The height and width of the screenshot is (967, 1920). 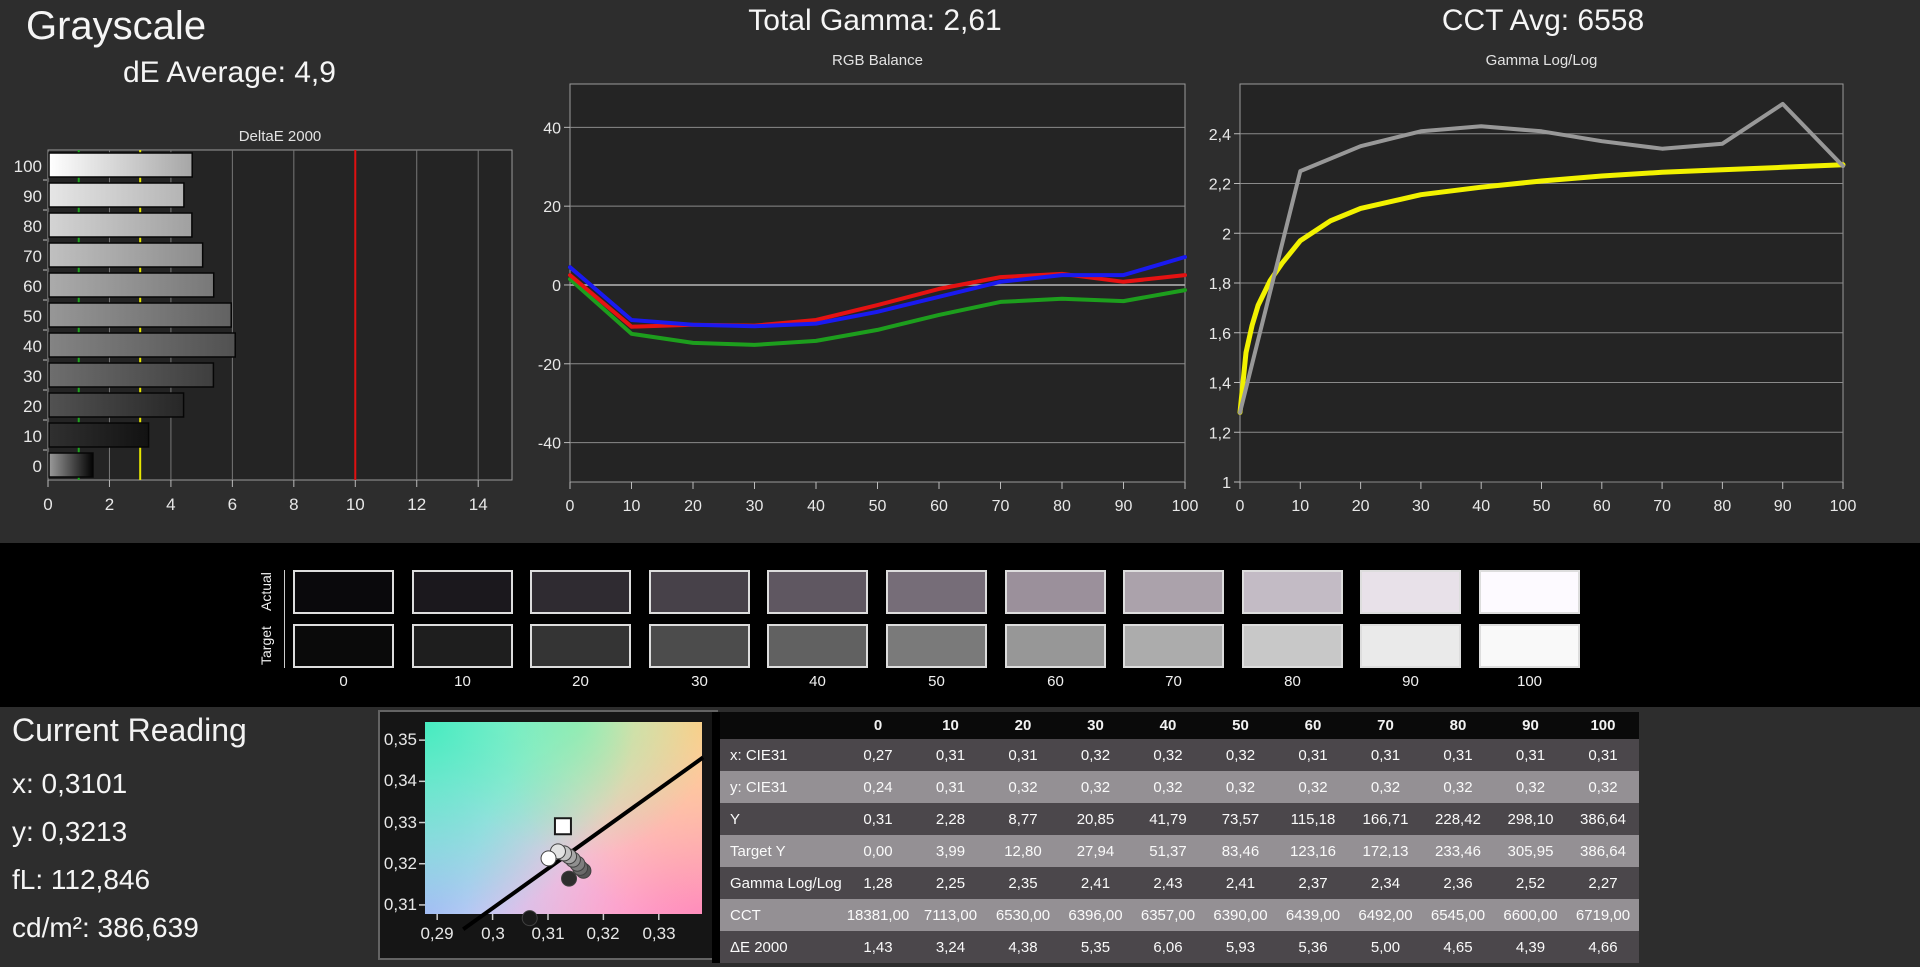 I want to click on cie-chromaticity-chart: 0,35 0,34 0,33 0,32 0,31 0,29 0,3 0,31 0,32 0,33, so click(x=548, y=835).